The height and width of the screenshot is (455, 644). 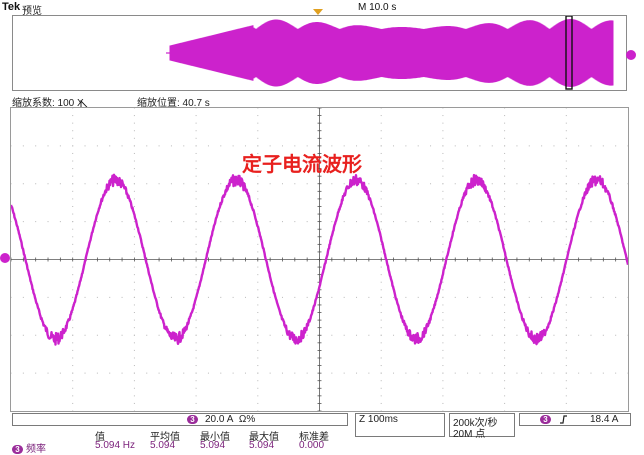 I want to click on scale-text: 20.0 A, so click(x=219, y=419).